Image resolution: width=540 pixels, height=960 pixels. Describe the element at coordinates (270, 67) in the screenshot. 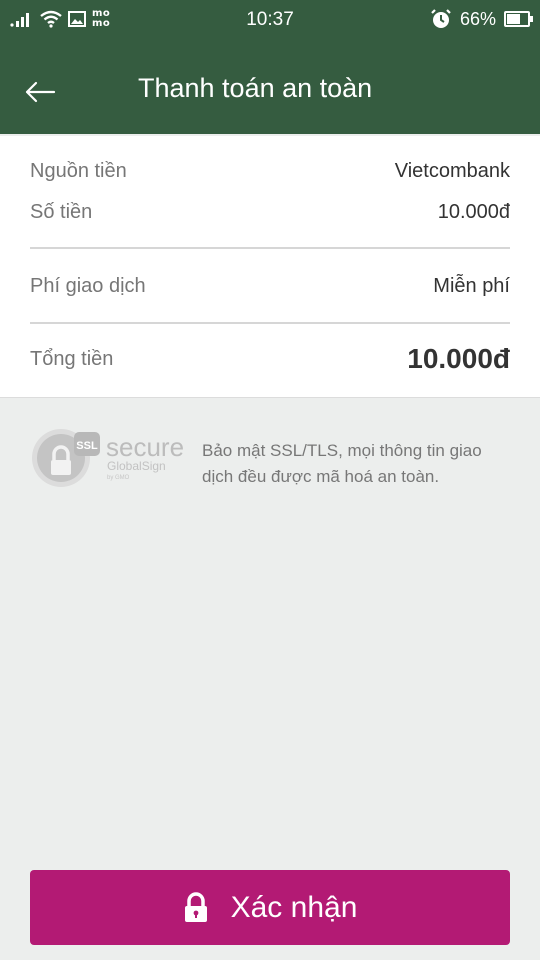

I see `app-header: mo mo 10:37 66% Thanh toán an toàn` at that location.